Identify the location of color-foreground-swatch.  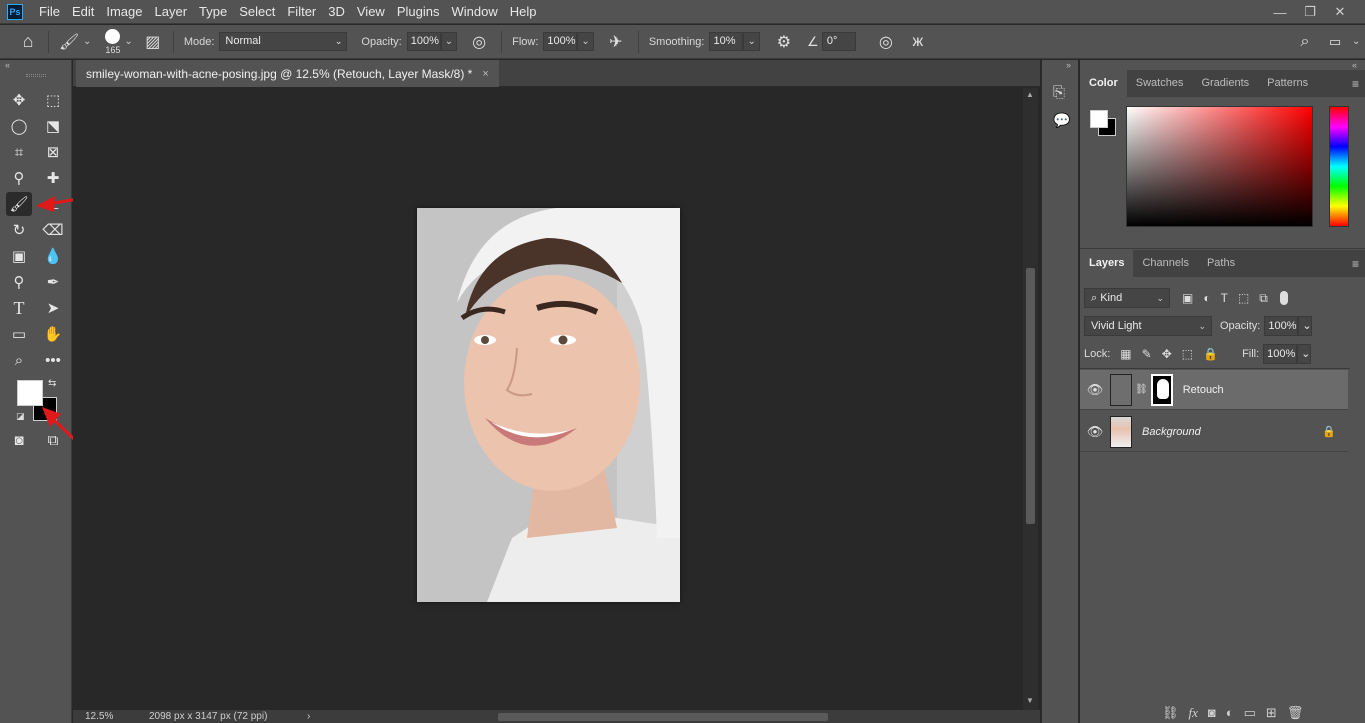
(1099, 119).